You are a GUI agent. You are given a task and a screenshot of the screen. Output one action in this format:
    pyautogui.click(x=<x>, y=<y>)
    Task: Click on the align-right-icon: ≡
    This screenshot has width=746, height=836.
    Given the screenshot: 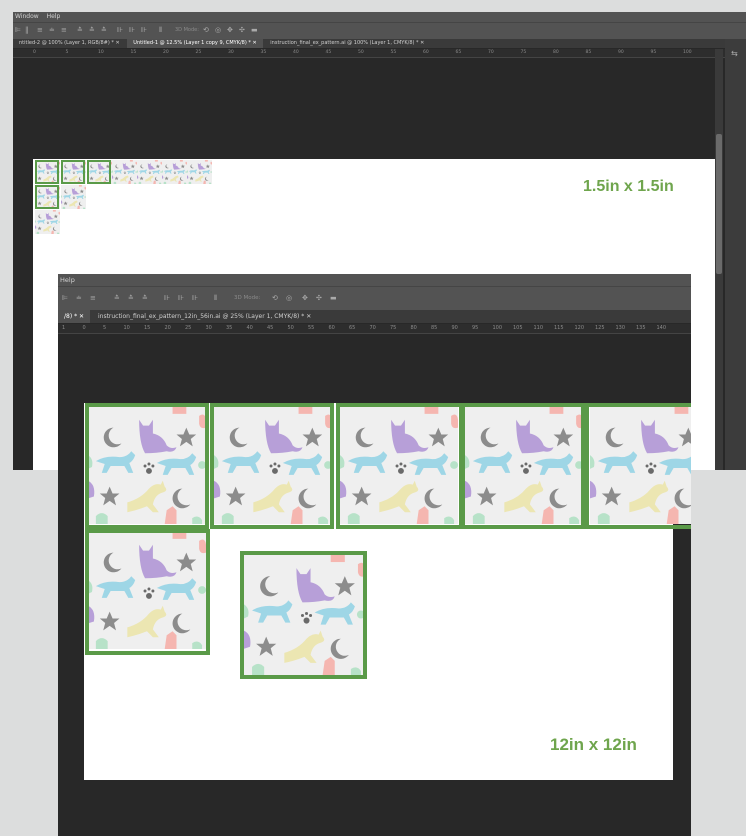 What is the action you would take?
    pyautogui.click(x=93, y=298)
    